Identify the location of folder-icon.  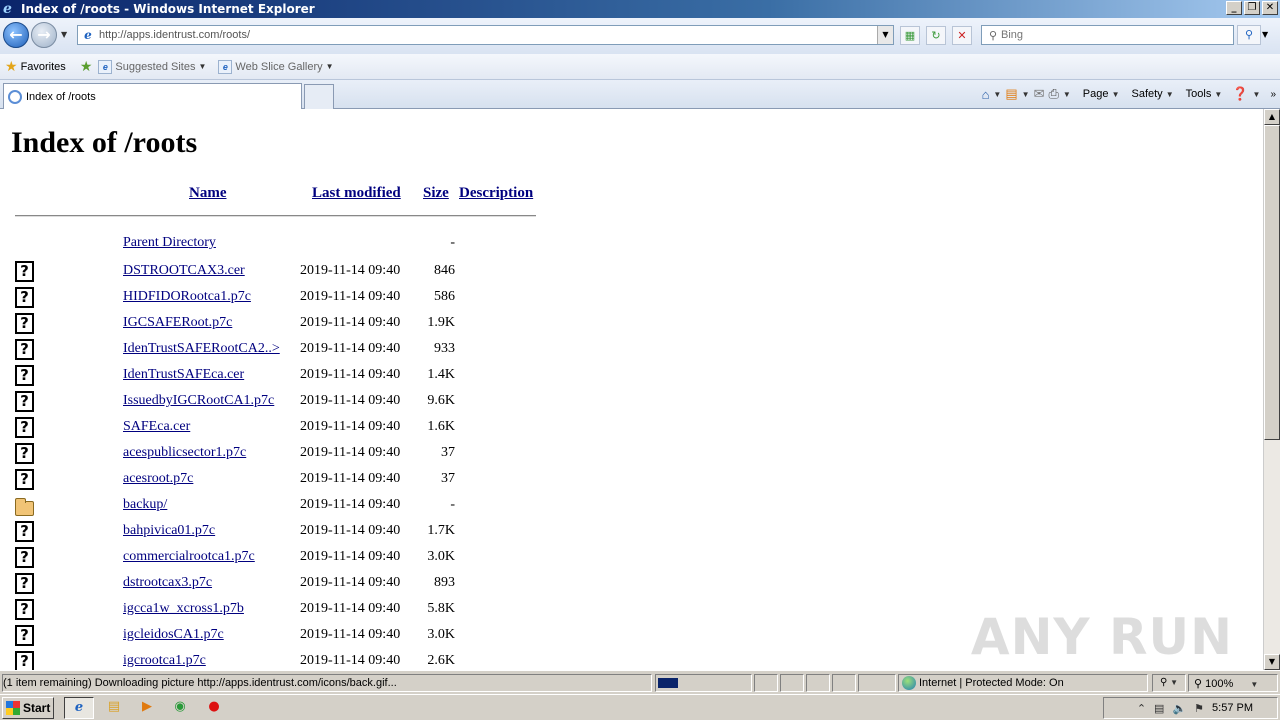
(24, 507).